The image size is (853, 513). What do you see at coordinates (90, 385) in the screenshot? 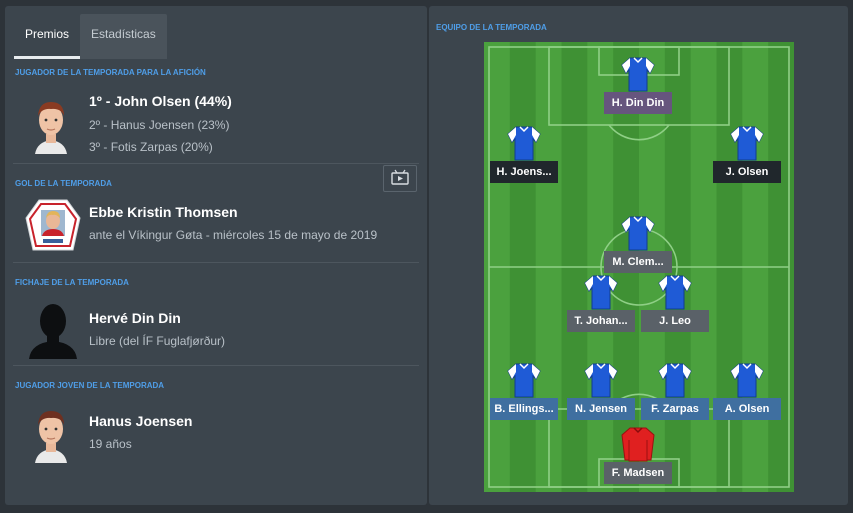
I see `young-player-section-label: JUGADOR JOVEN DE LA TEMPORADA` at bounding box center [90, 385].